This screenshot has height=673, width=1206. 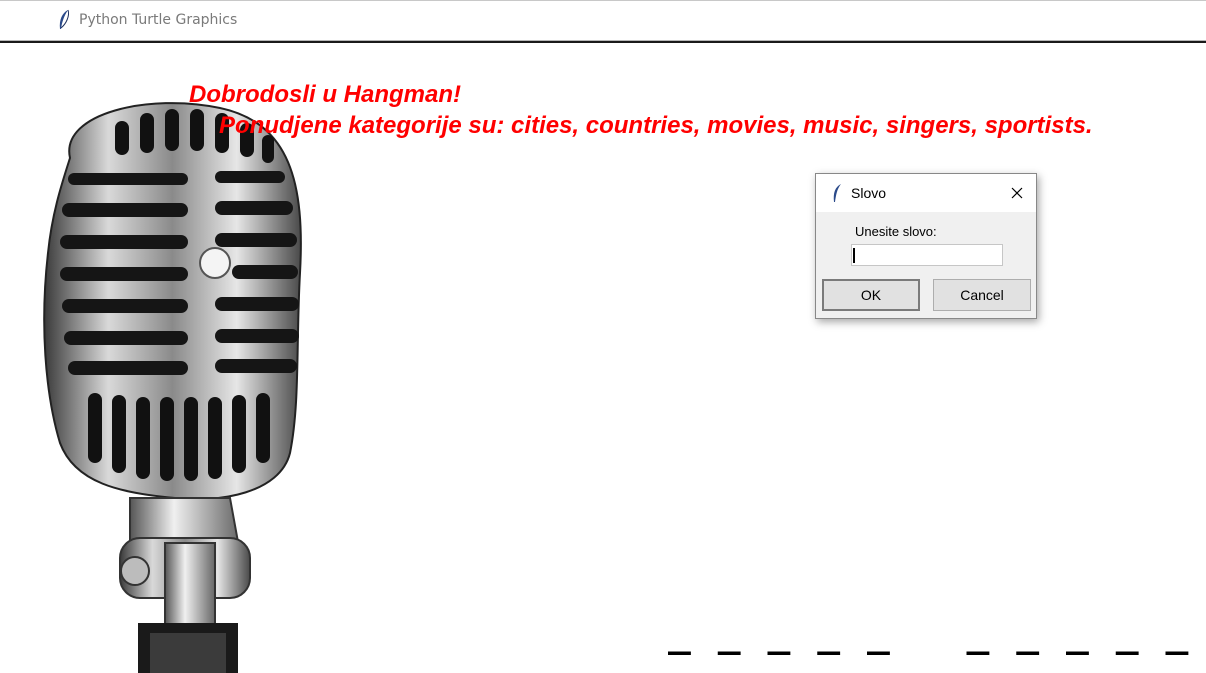 What do you see at coordinates (325, 94) in the screenshot?
I see `welcome-heading: Dobrodosli u Hangman!` at bounding box center [325, 94].